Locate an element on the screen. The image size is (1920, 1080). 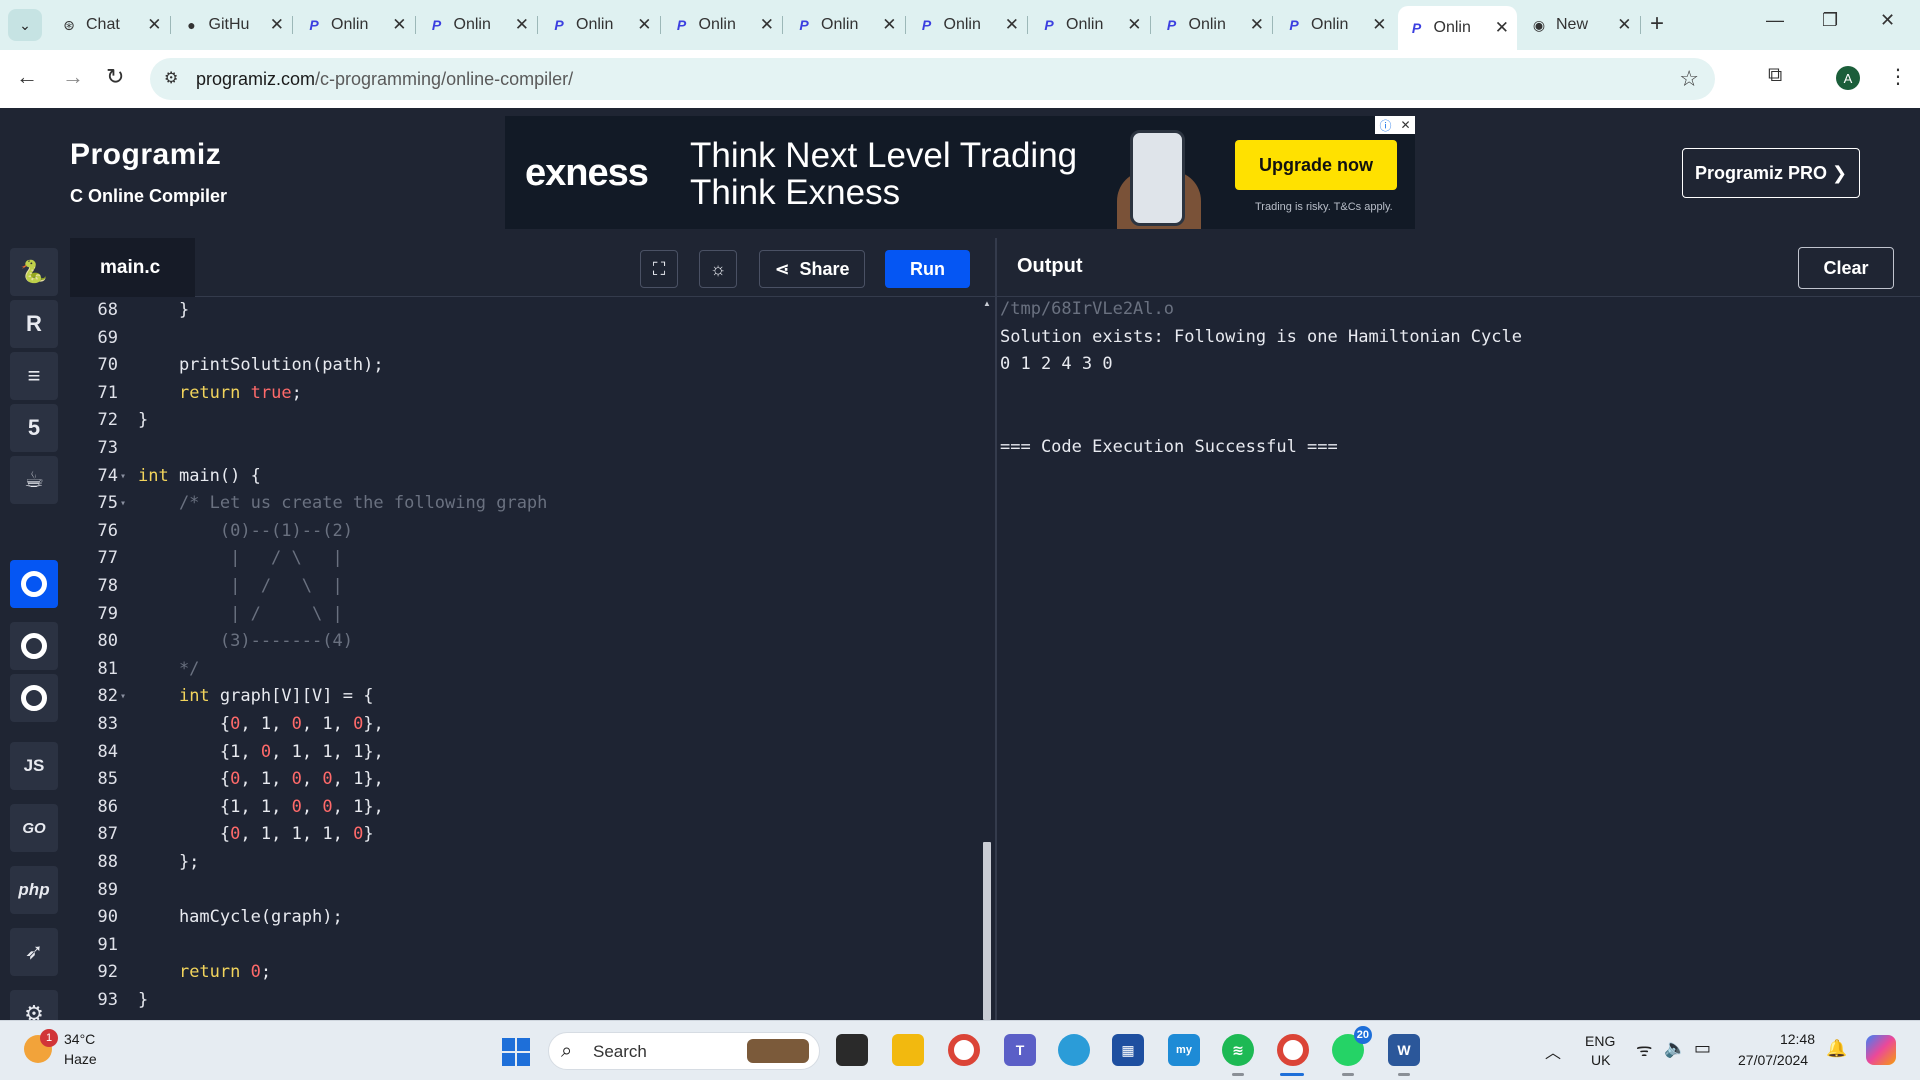
browser-tab: ⊛ Chat ✕ is located at coordinates (110, 25).